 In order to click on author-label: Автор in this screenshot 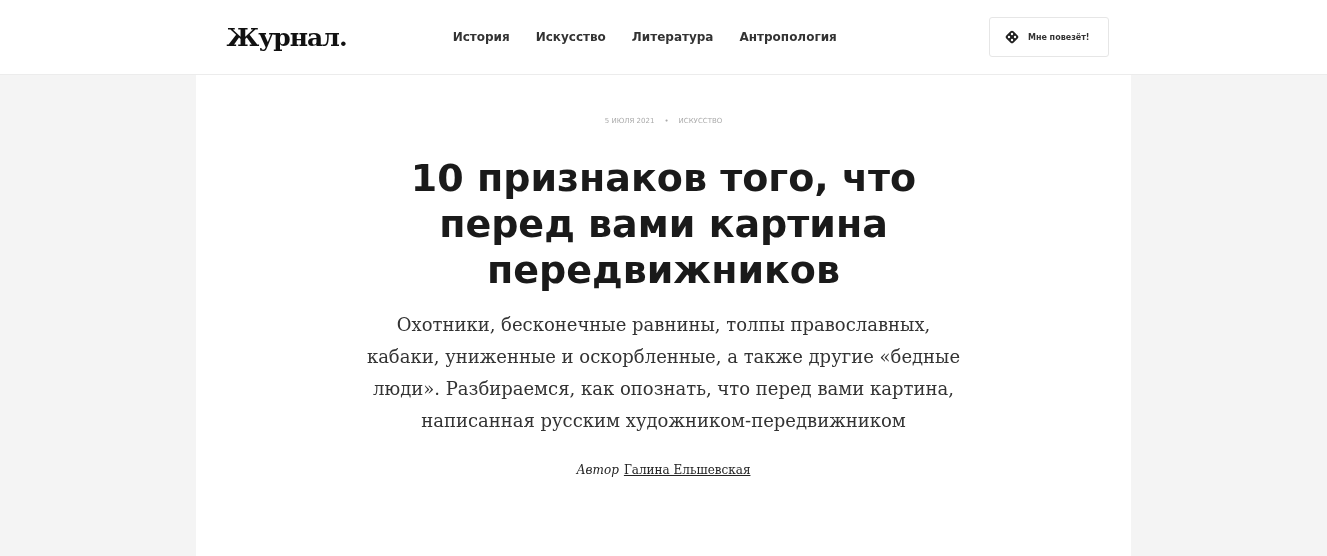, I will do `click(597, 470)`.